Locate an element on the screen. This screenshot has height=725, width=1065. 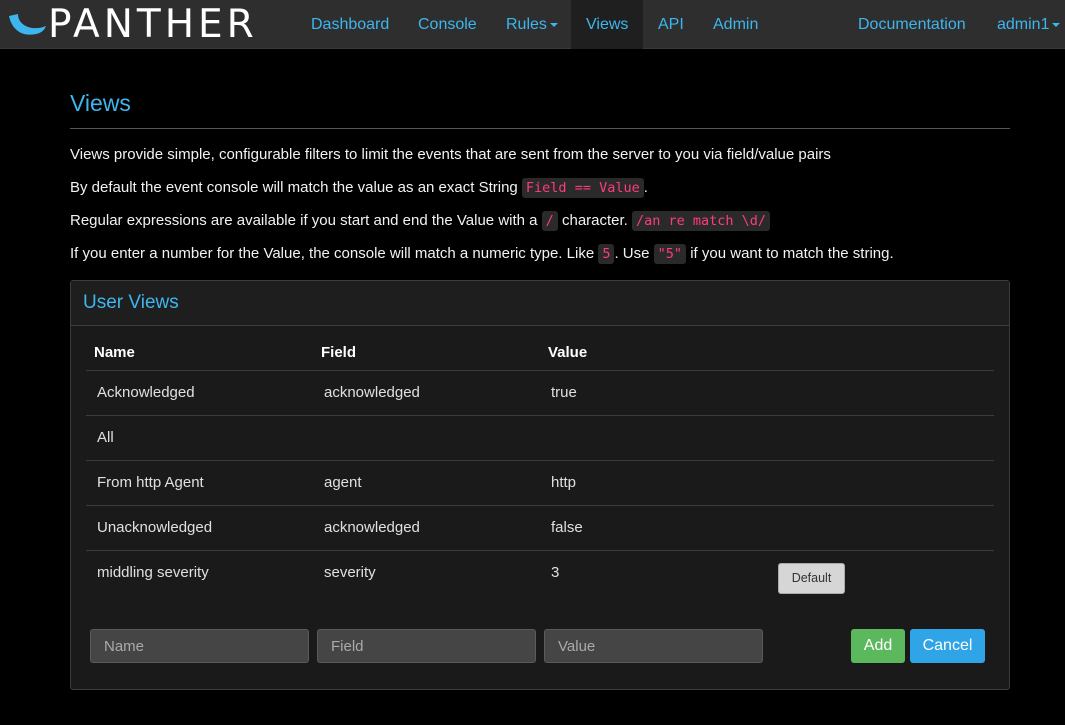
regex-slash-code: / is located at coordinates (549, 221).